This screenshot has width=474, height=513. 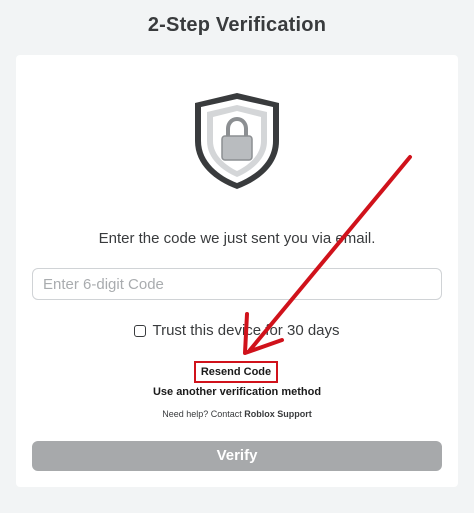 What do you see at coordinates (237, 284) in the screenshot?
I see `code-input` at bounding box center [237, 284].